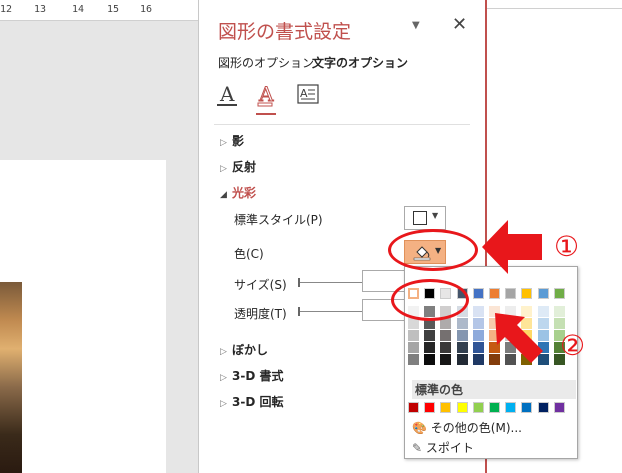 This screenshot has height=473, width=622. What do you see at coordinates (238, 141) in the screenshot?
I see `section-label: 影` at bounding box center [238, 141].